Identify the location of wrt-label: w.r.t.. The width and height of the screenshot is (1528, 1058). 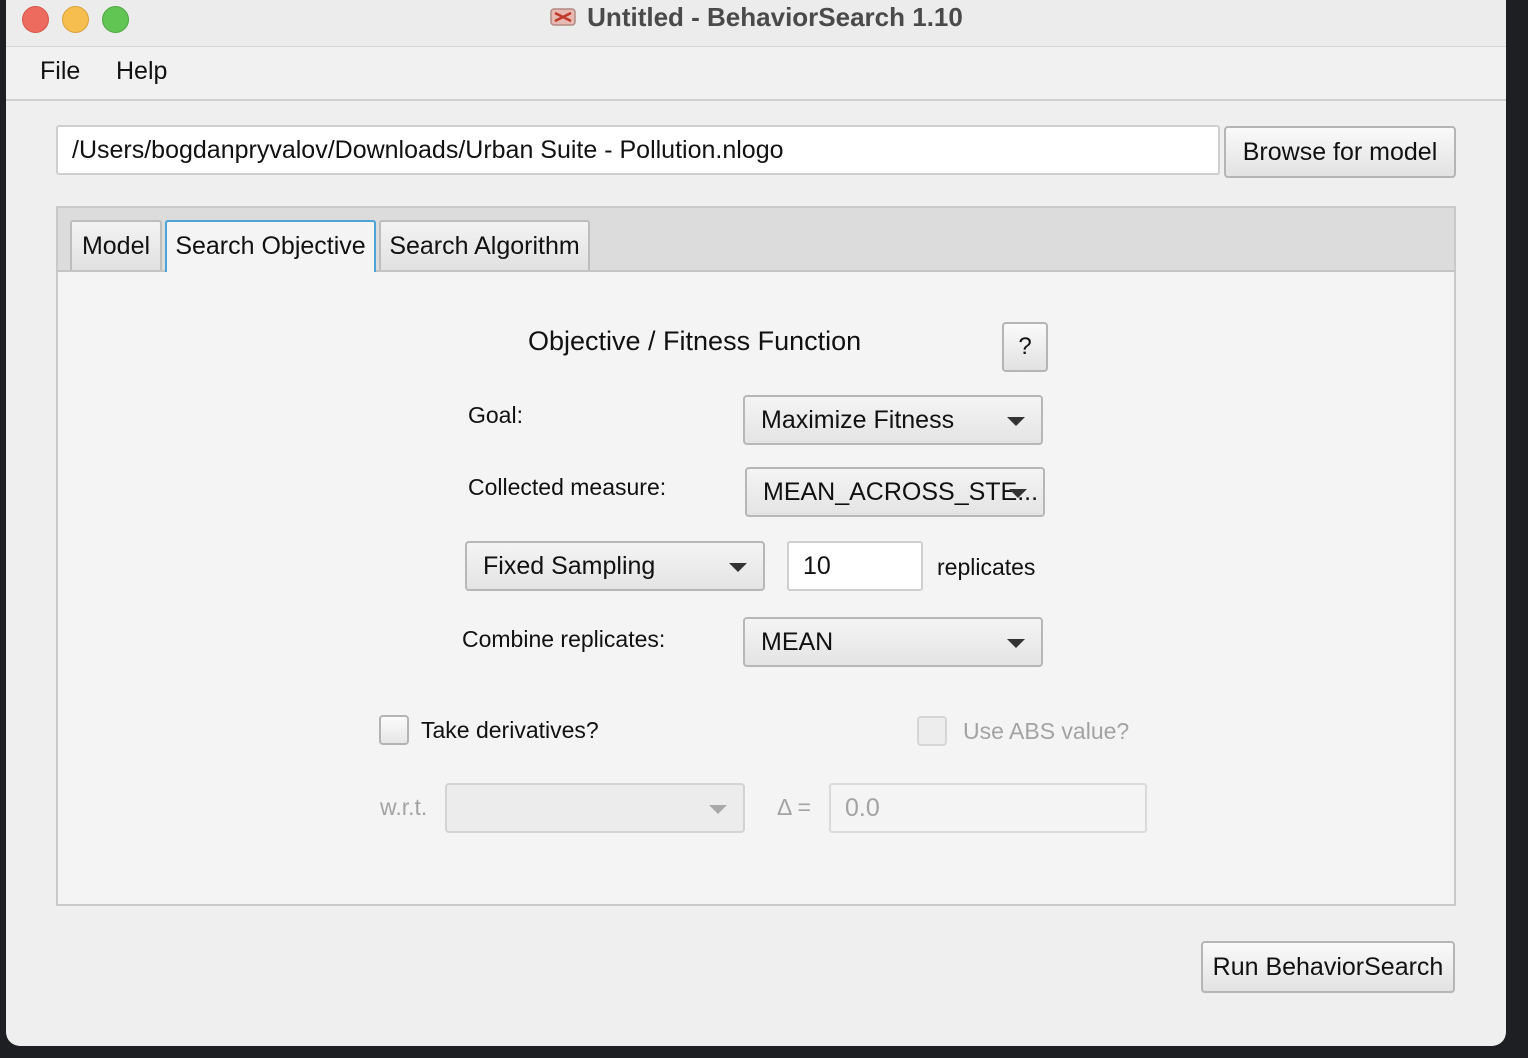
(404, 807).